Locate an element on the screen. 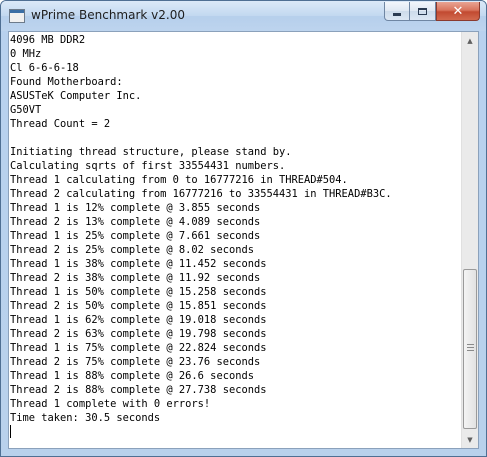 This screenshot has width=487, height=457. scrollbar-grip-icon is located at coordinates (470, 348).